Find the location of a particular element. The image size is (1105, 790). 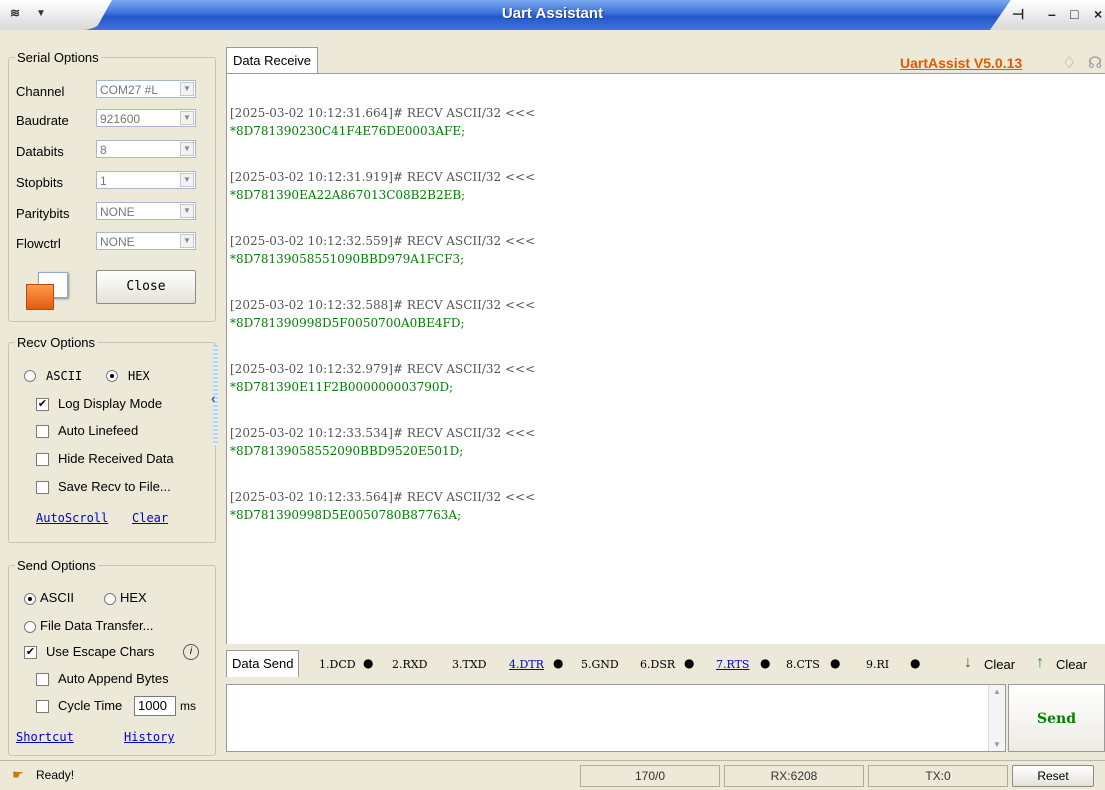

flowctrl-label: Flowctrl is located at coordinates (38, 243).